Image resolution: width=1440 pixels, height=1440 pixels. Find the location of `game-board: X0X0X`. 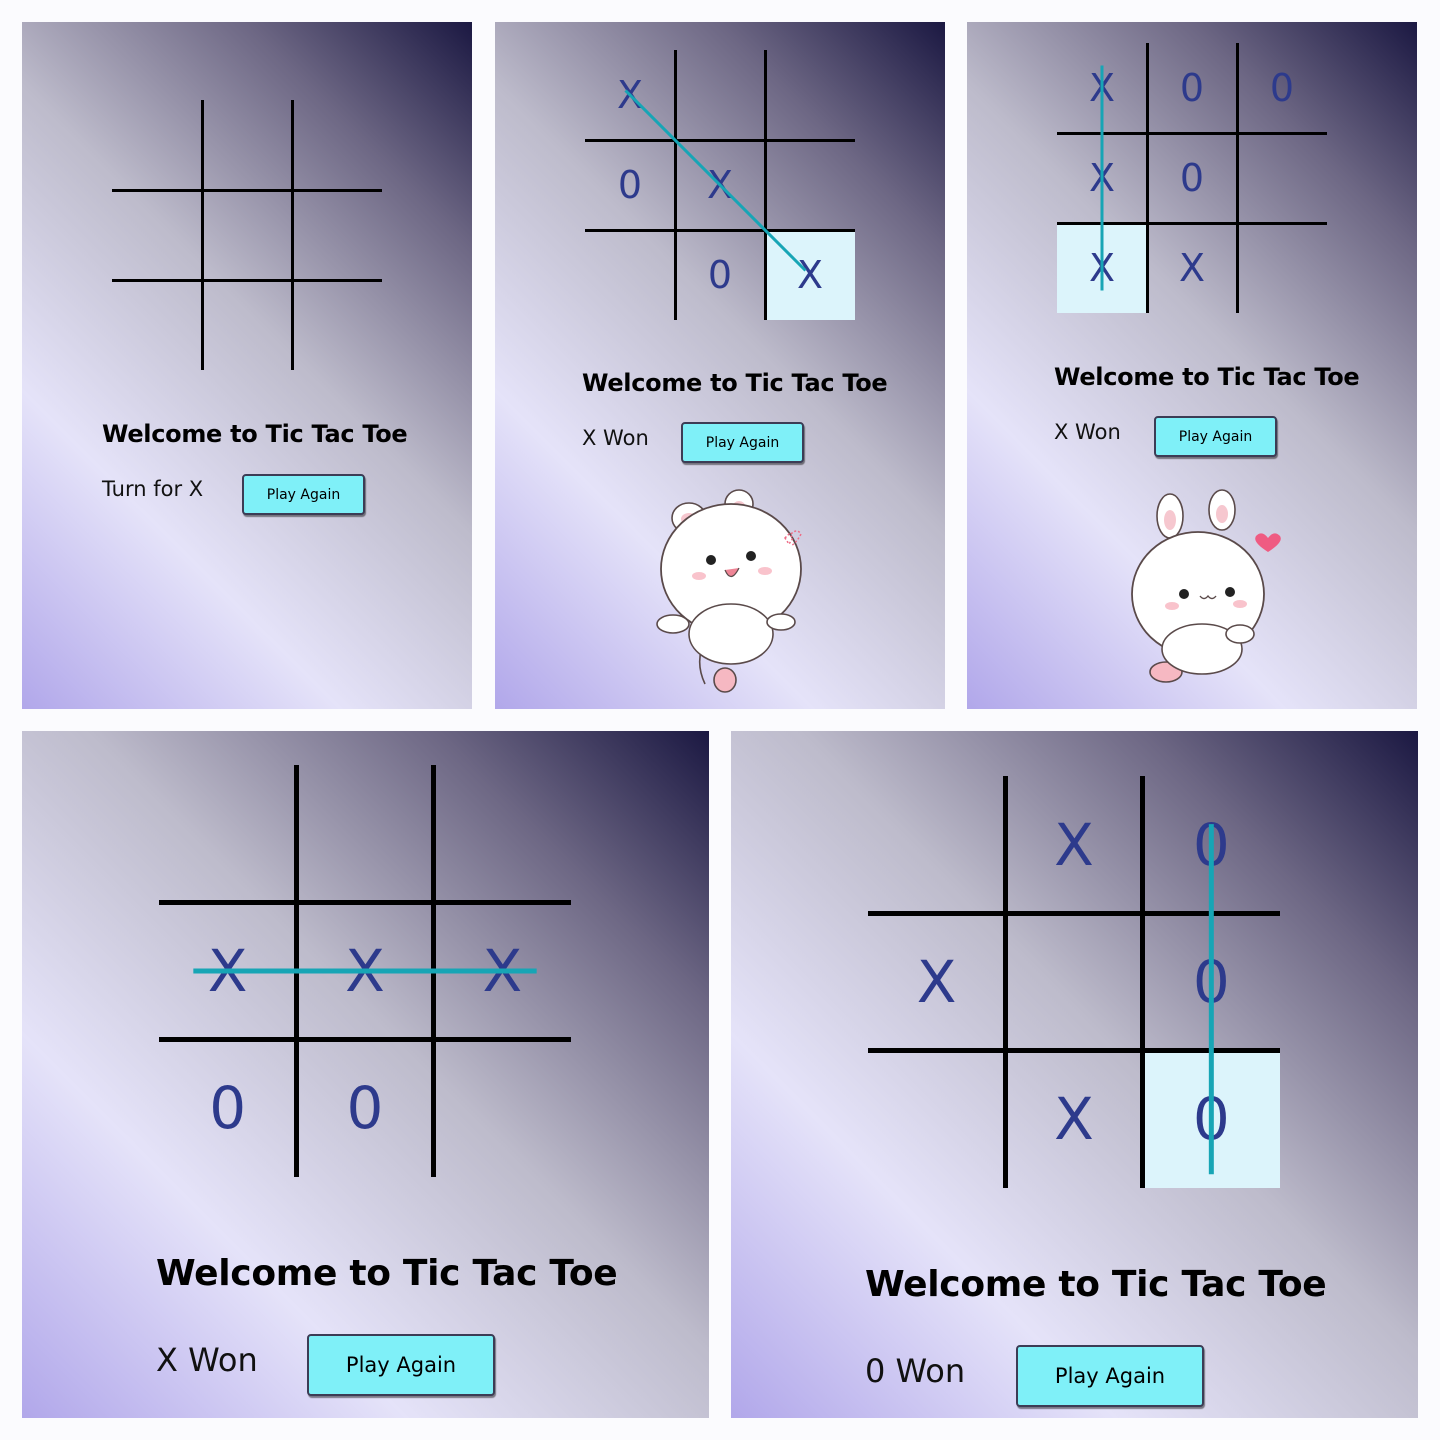

game-board: X0X0X is located at coordinates (720, 185).